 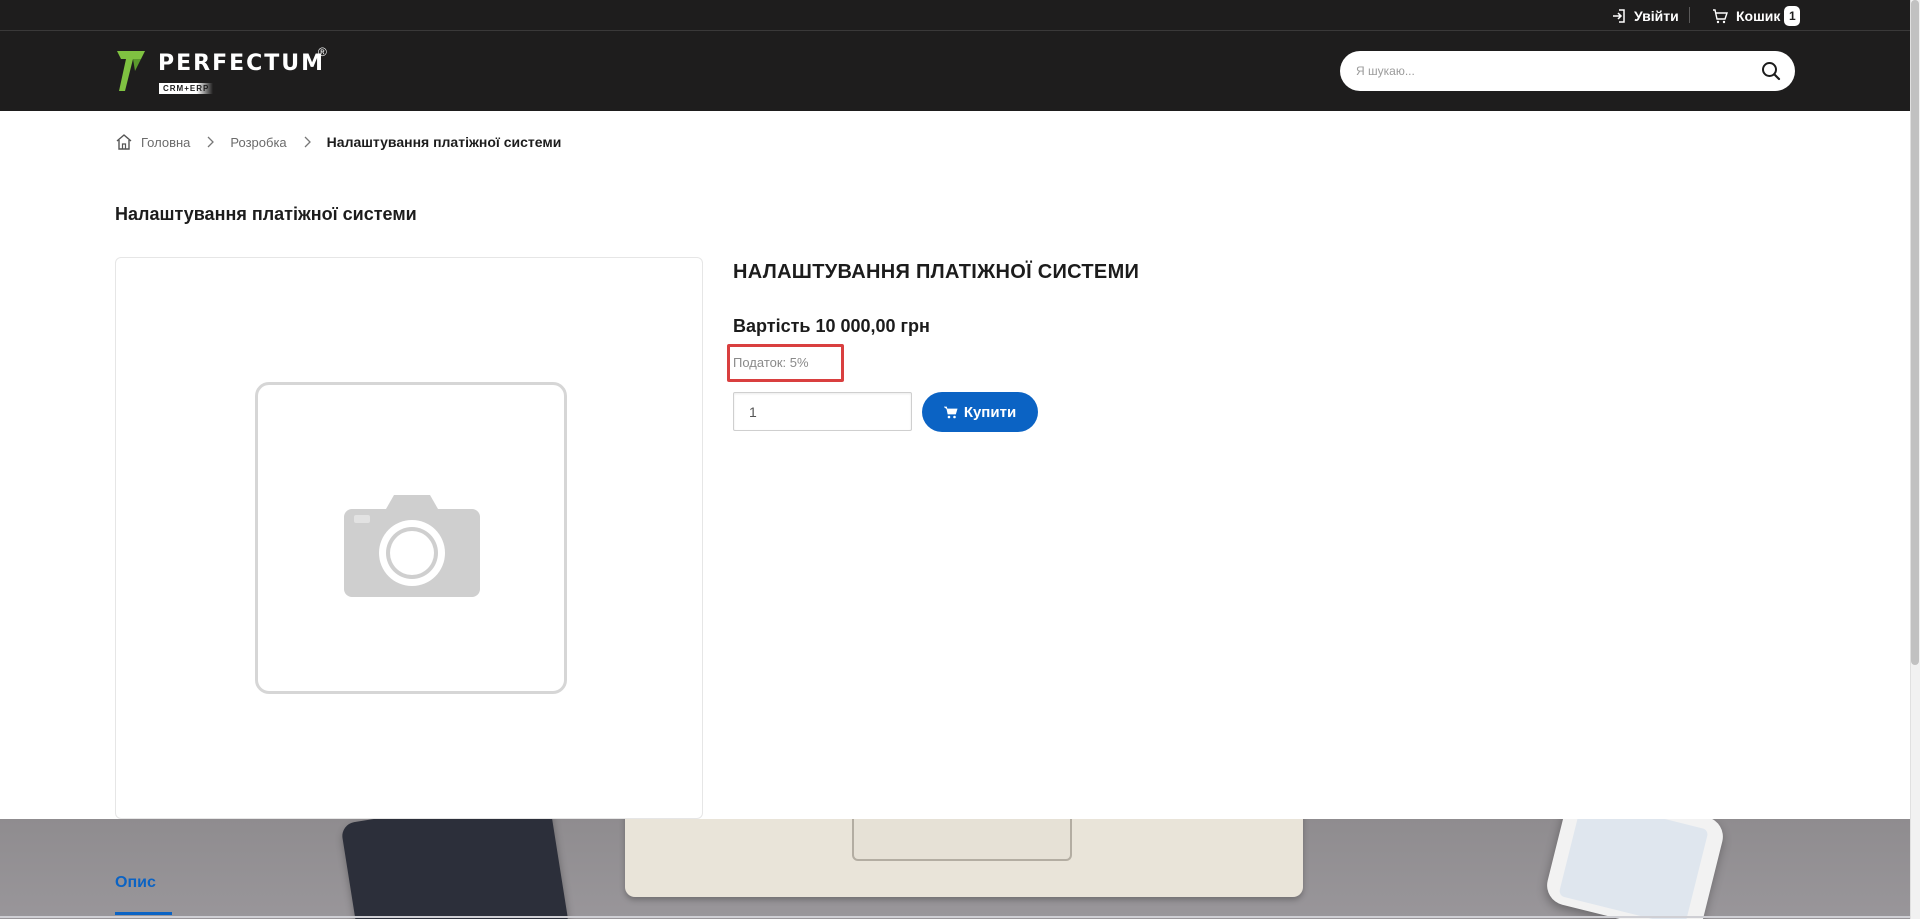 What do you see at coordinates (1792, 16) in the screenshot?
I see `cart-count-badge: 1` at bounding box center [1792, 16].